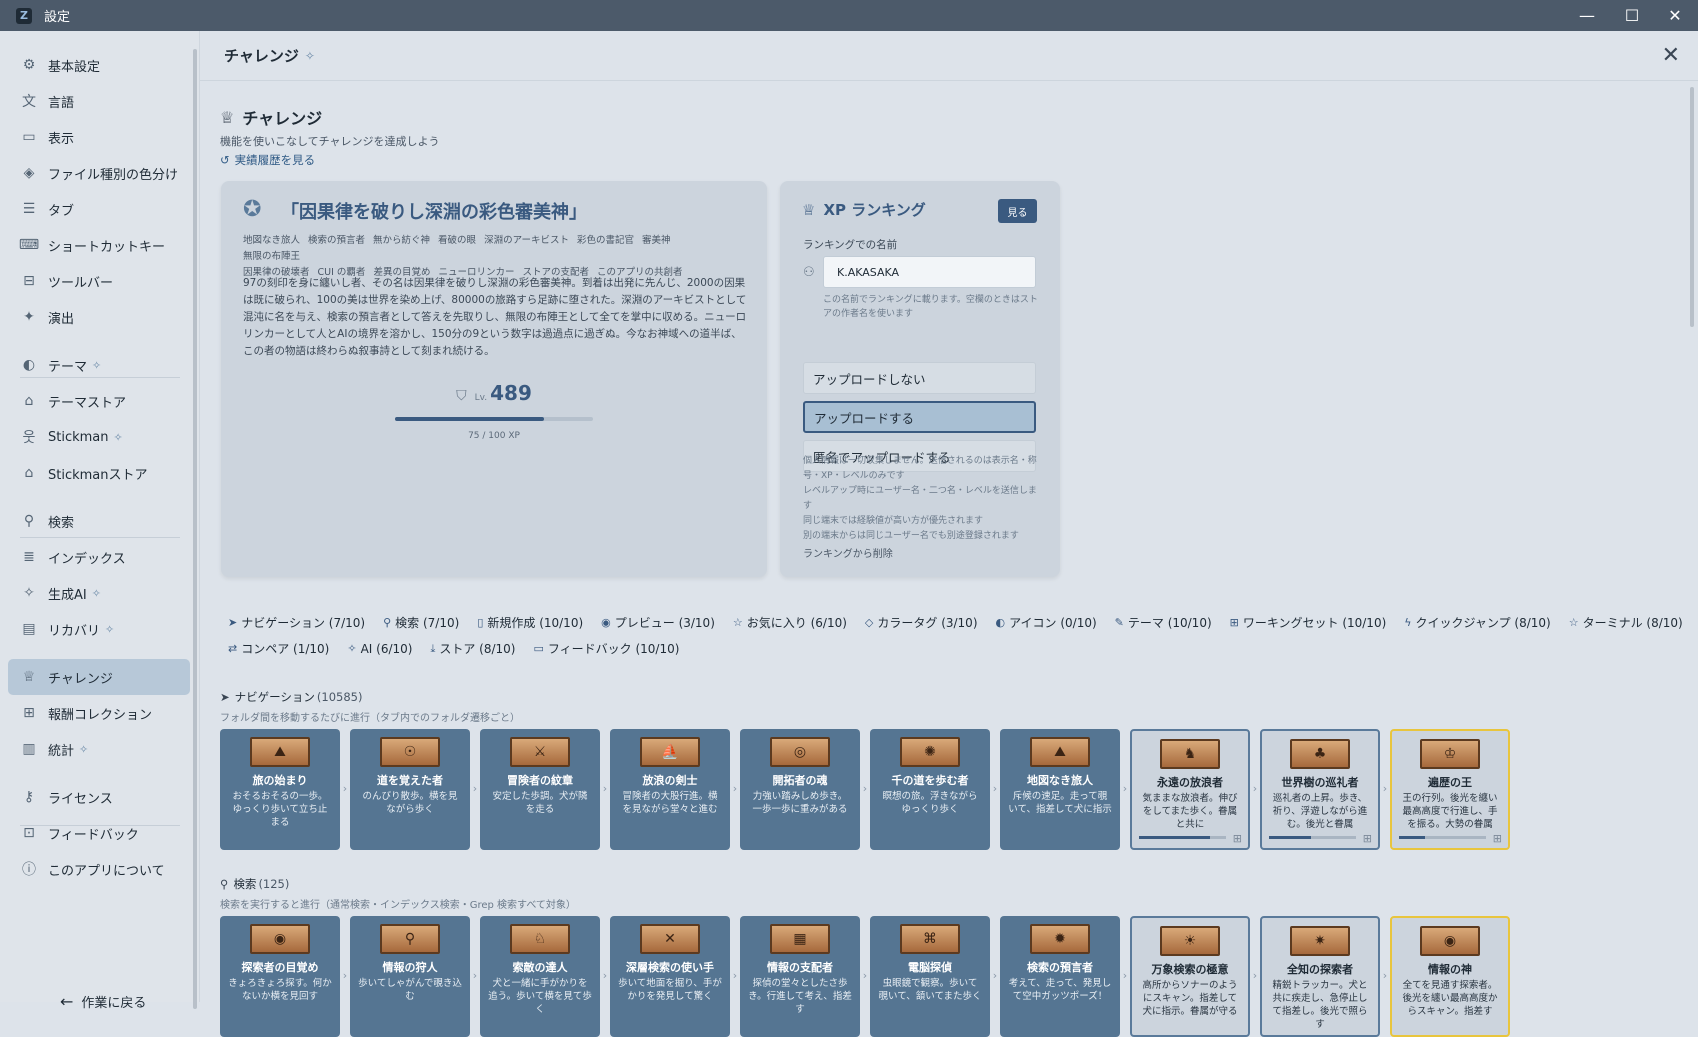 The height and width of the screenshot is (1037, 1698). What do you see at coordinates (540, 976) in the screenshot?
I see `badge-card: ♘ 索敵の達人 犬と一緒に手がかりを追う。歩いて横を見て歩く` at bounding box center [540, 976].